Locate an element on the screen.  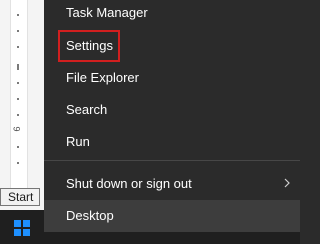
background-document: 9 is located at coordinates (22, 105).